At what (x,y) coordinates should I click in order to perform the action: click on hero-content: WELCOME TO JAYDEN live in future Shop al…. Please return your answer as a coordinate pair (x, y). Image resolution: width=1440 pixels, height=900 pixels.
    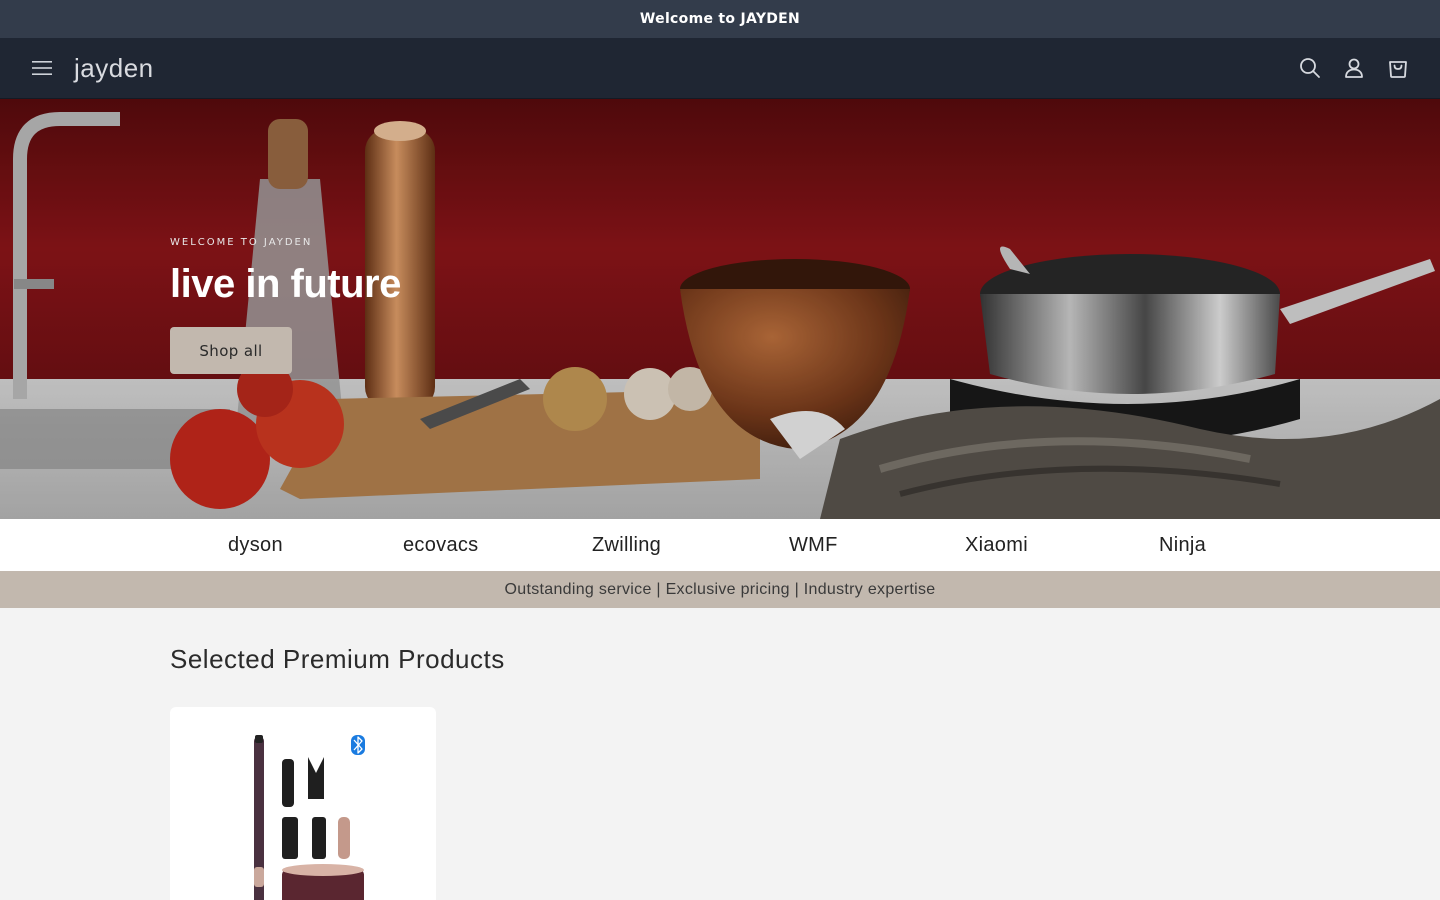
    Looking at the image, I should click on (285, 305).